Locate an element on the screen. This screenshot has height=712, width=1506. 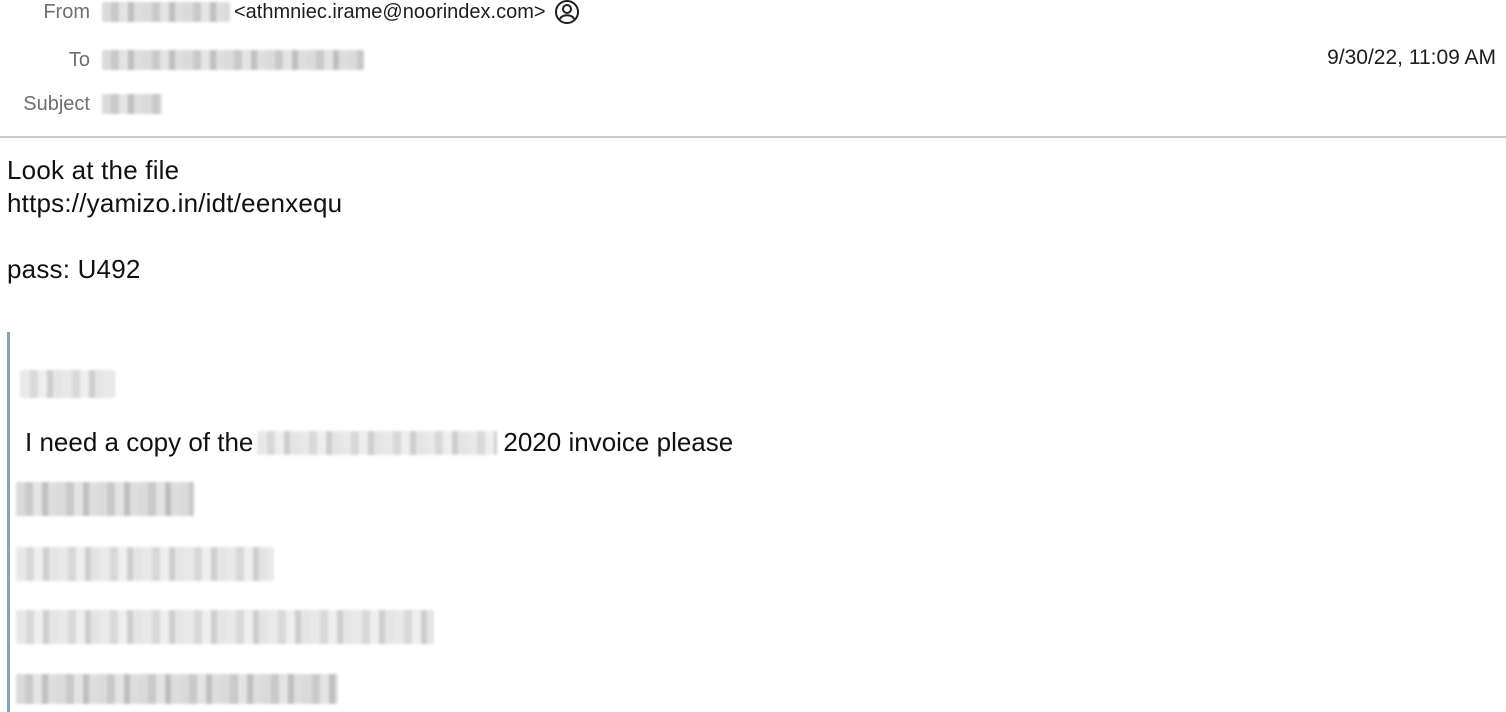
client-name-redacted is located at coordinates (377, 442).